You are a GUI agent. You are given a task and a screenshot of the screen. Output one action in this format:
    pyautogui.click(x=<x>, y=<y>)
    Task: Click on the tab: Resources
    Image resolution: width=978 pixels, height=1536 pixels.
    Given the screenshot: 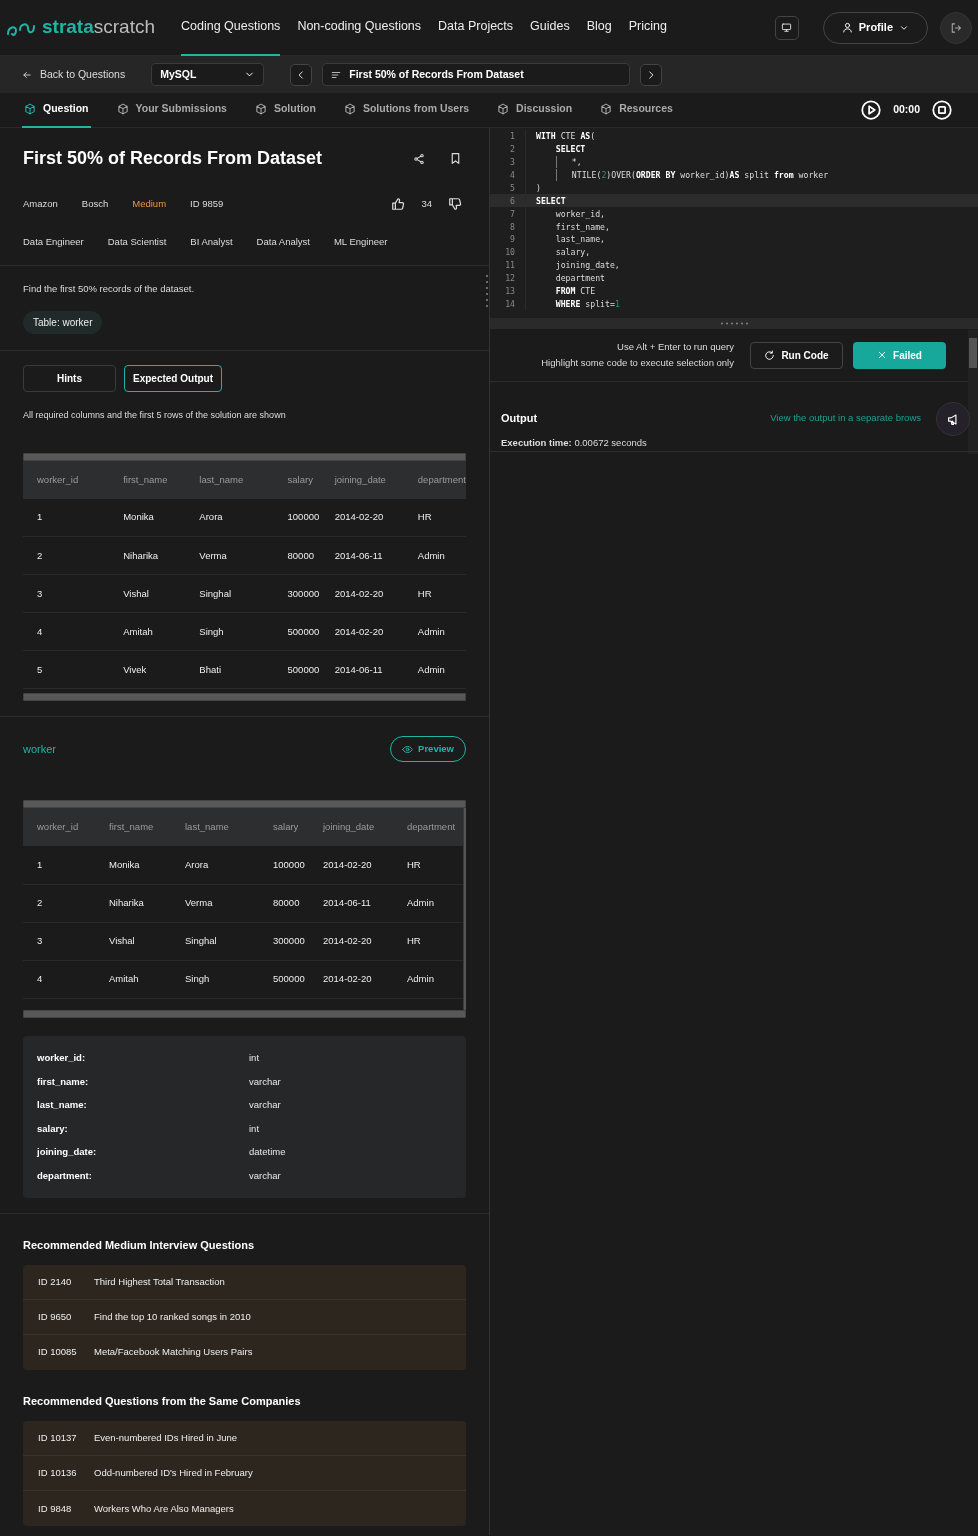 What is the action you would take?
    pyautogui.click(x=636, y=110)
    